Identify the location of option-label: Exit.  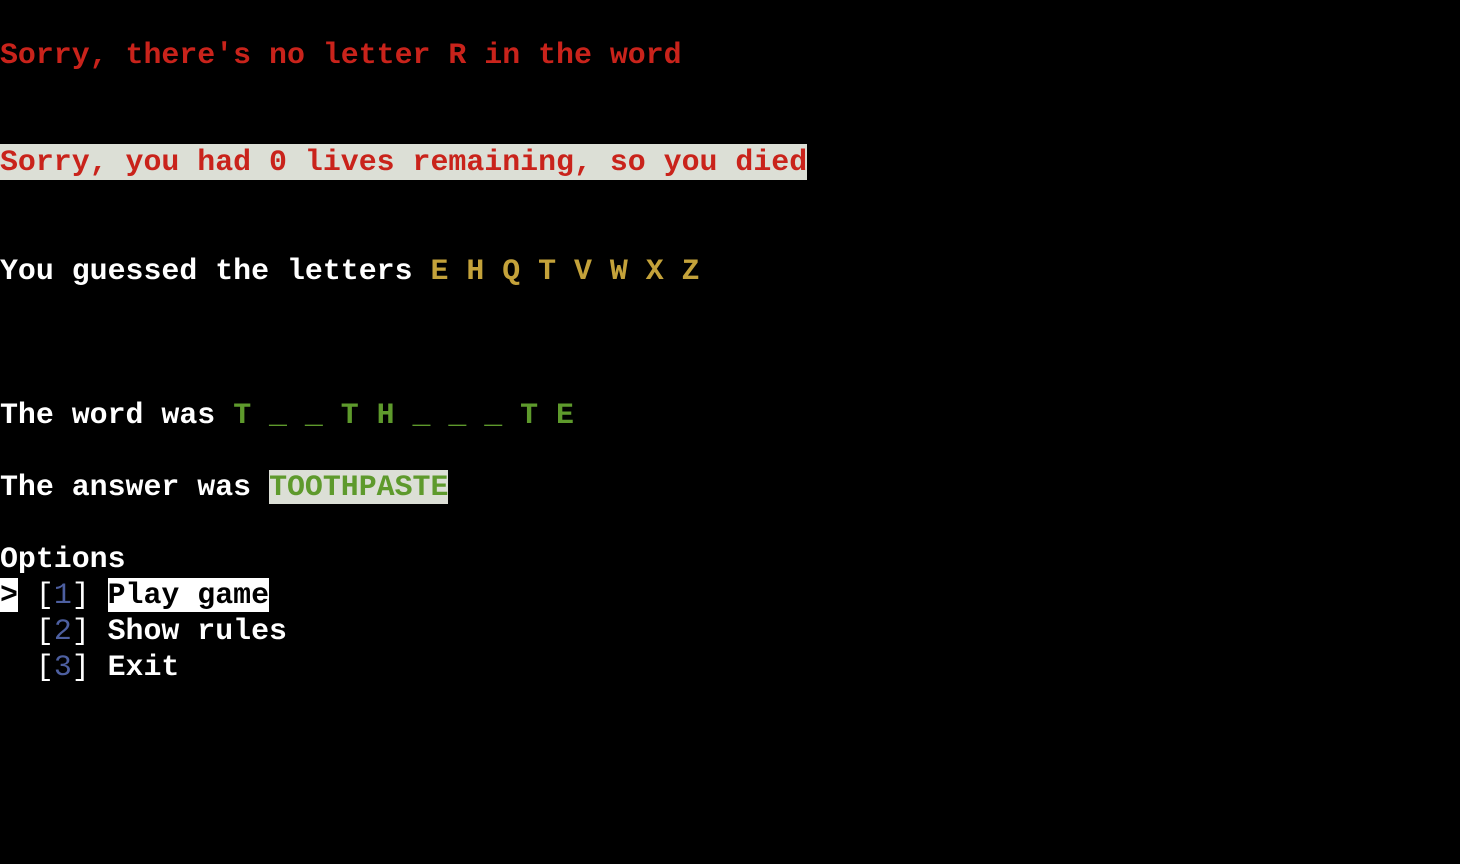
(143, 667).